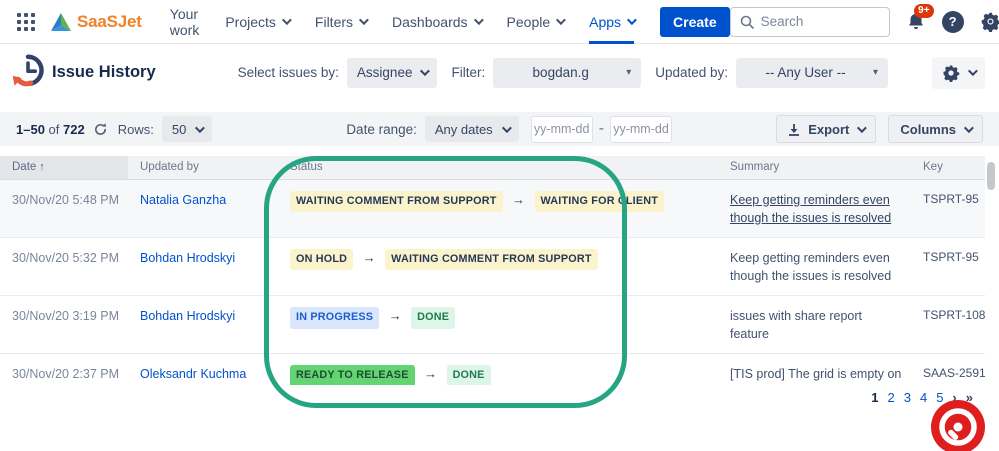 The width and height of the screenshot is (999, 451). What do you see at coordinates (948, 168) in the screenshot?
I see `column-header-key: Key` at bounding box center [948, 168].